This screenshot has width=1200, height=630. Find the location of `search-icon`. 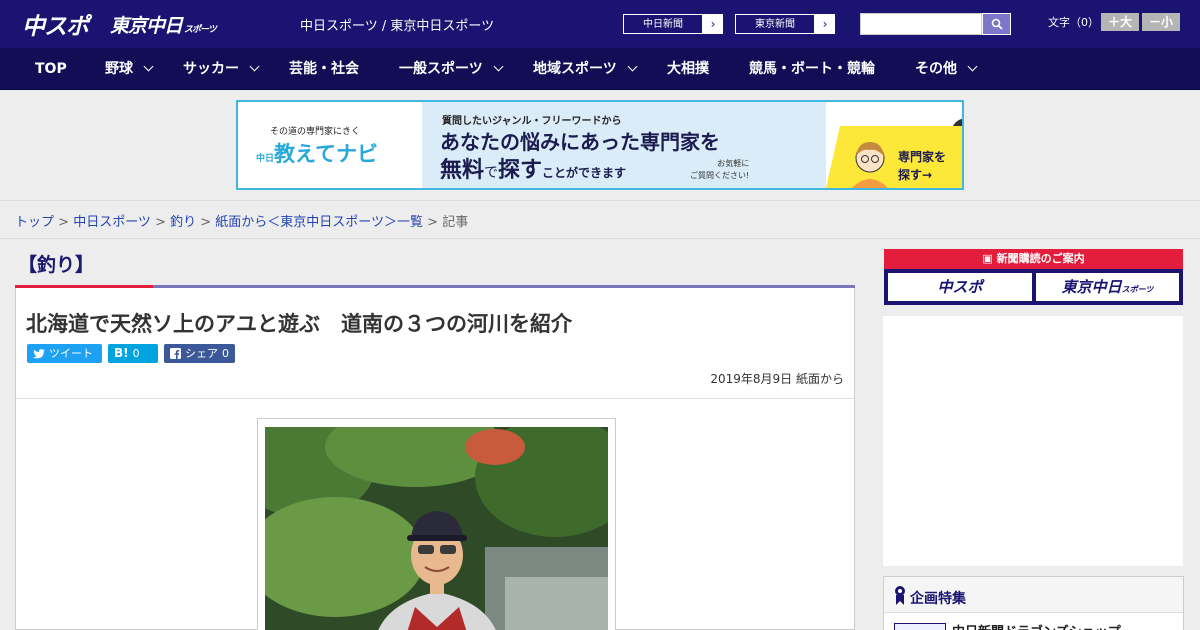

search-icon is located at coordinates (997, 24).